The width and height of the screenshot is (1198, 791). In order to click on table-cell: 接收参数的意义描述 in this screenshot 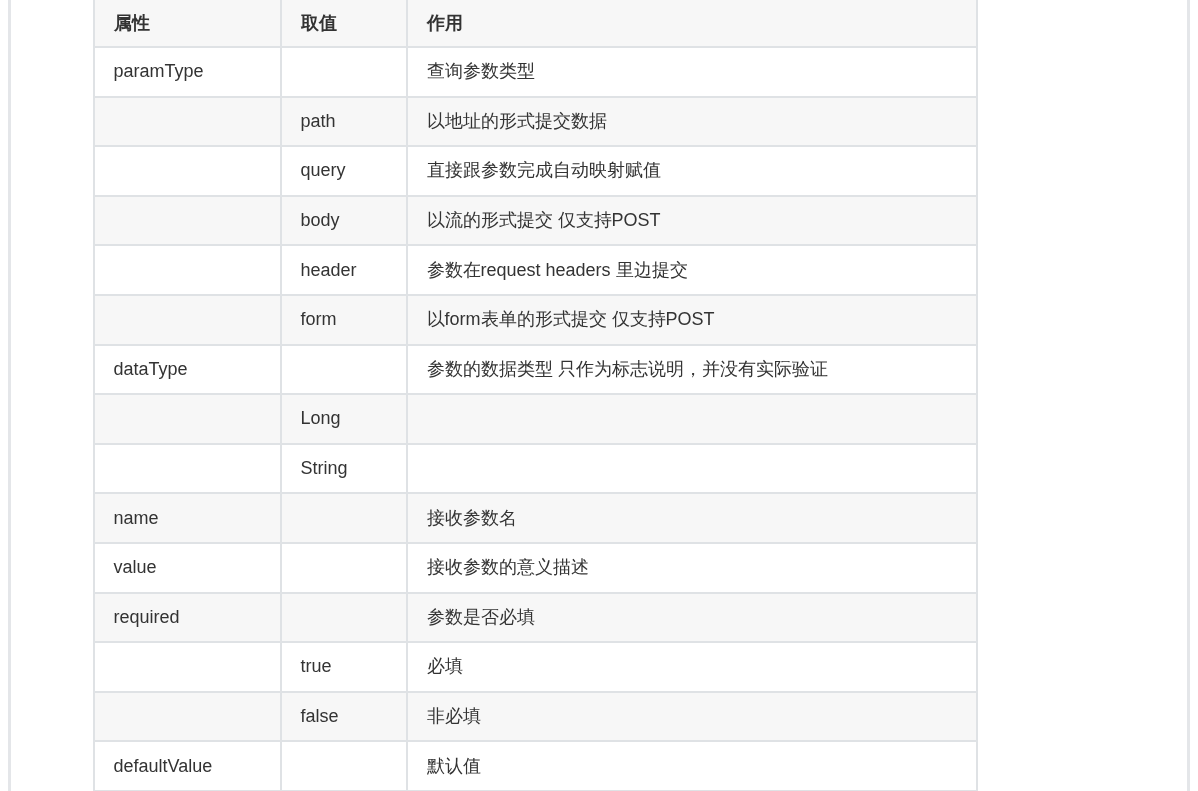, I will do `click(691, 567)`.